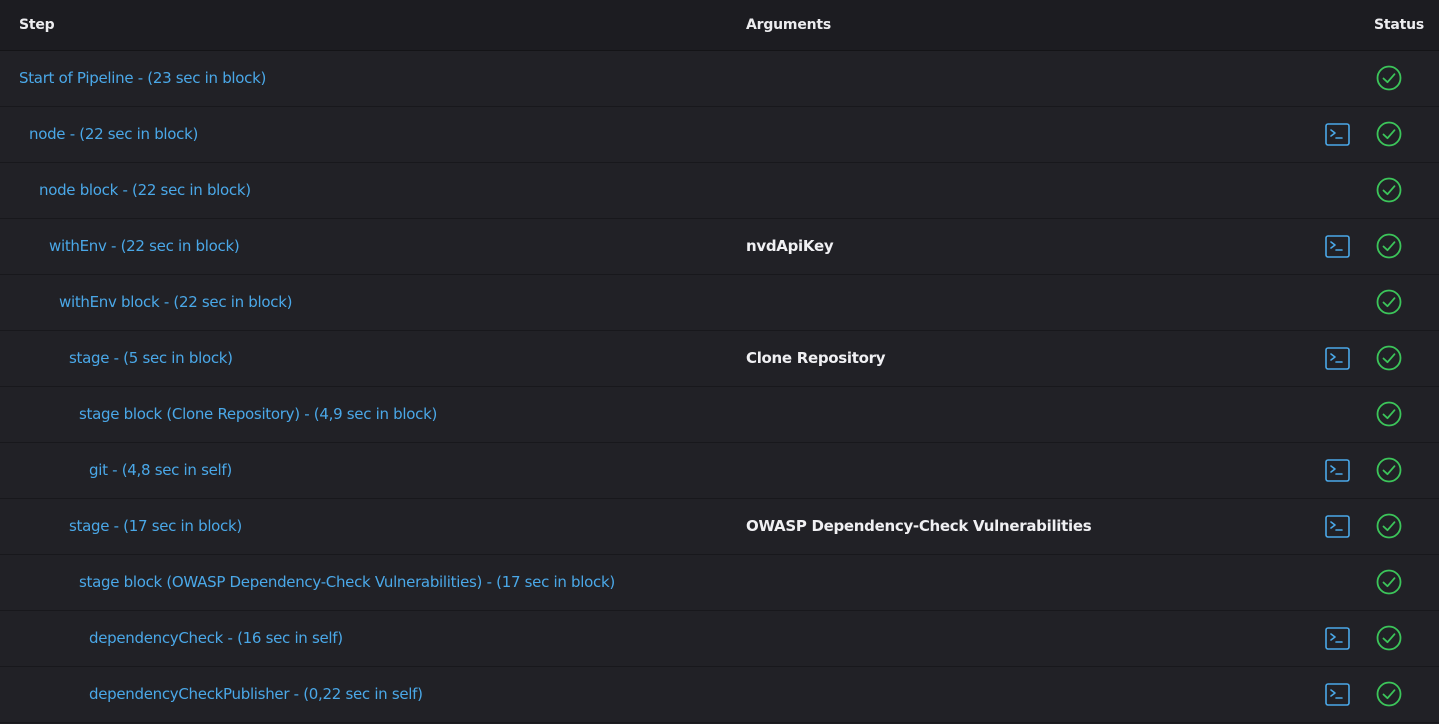 The image size is (1439, 724). What do you see at coordinates (113, 134) in the screenshot?
I see `step-link: node - (22 sec in block)` at bounding box center [113, 134].